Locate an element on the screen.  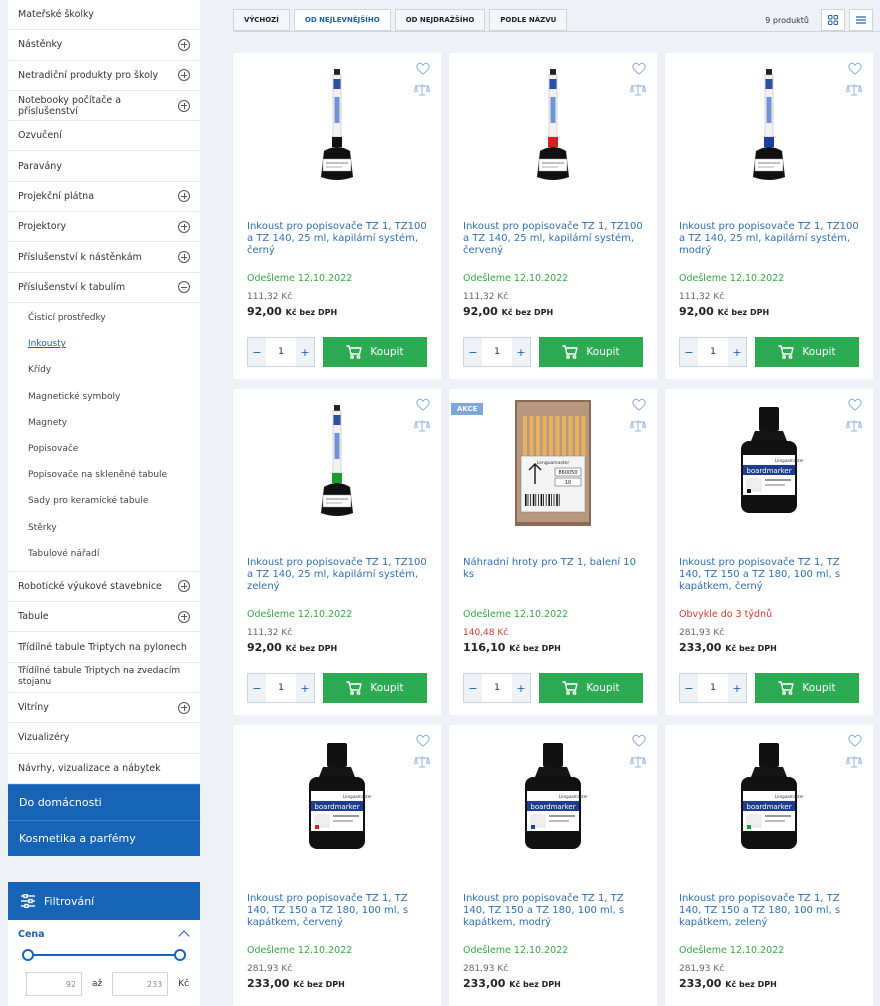
category-notebooky-pocitace-a-prislusenstvi: Notebooky počítače a příslušenství is located at coordinates (104, 106).